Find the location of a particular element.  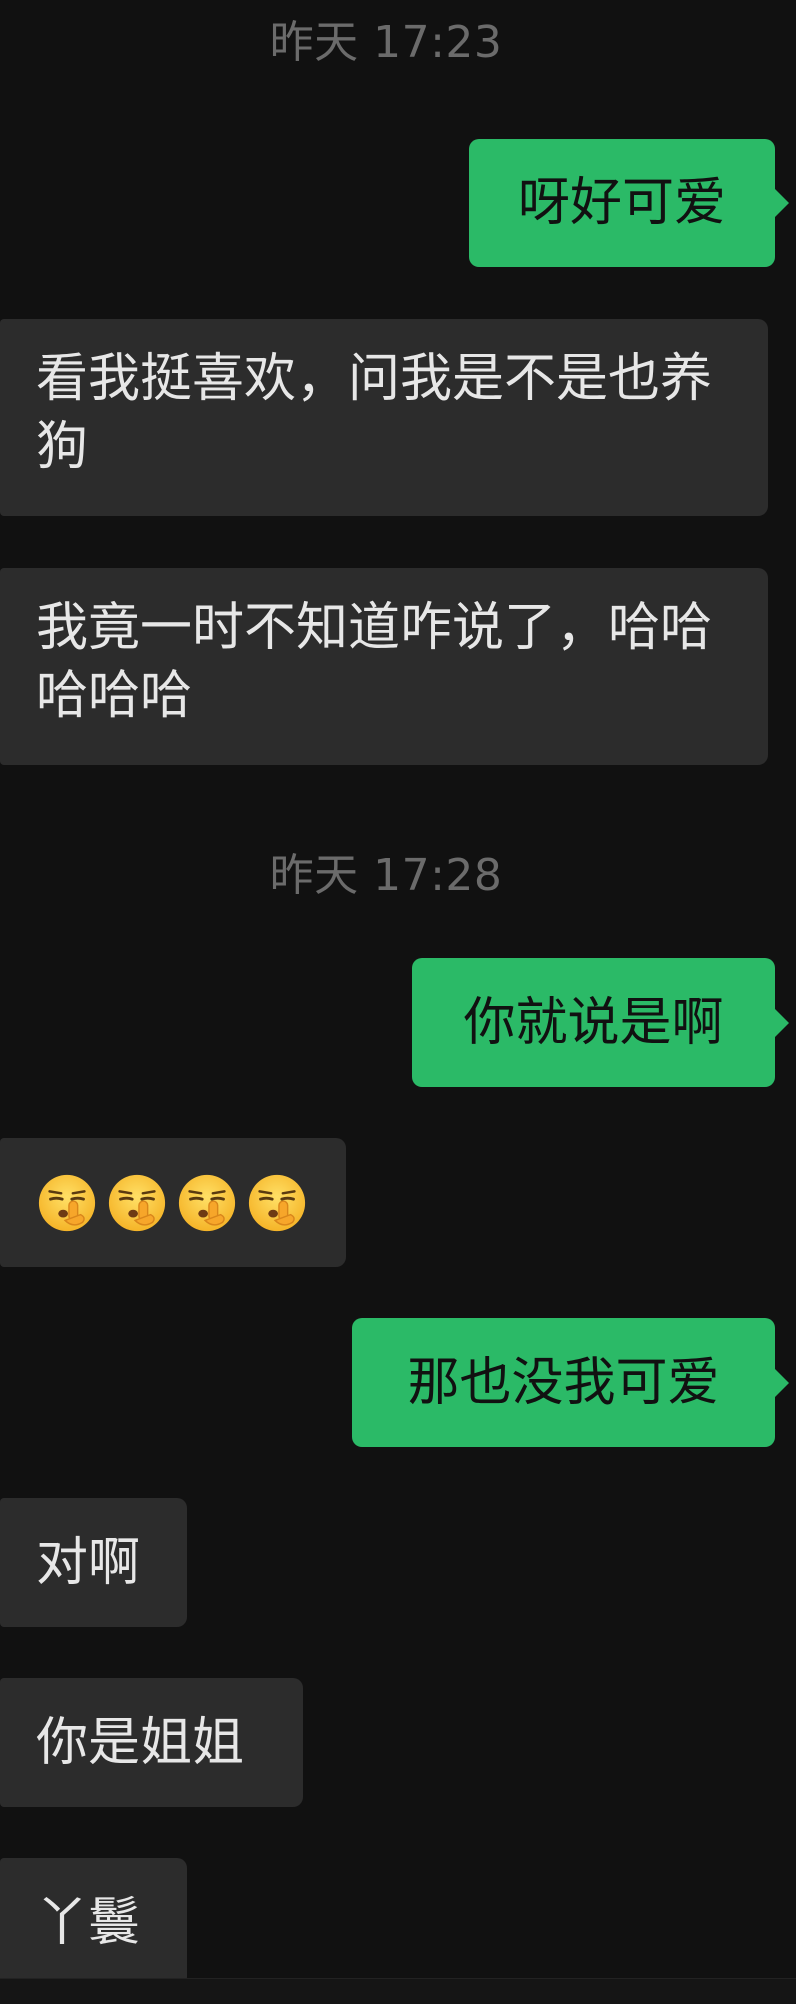

message-bubble-outgoing: 你就说是啊 is located at coordinates (600, 1022).